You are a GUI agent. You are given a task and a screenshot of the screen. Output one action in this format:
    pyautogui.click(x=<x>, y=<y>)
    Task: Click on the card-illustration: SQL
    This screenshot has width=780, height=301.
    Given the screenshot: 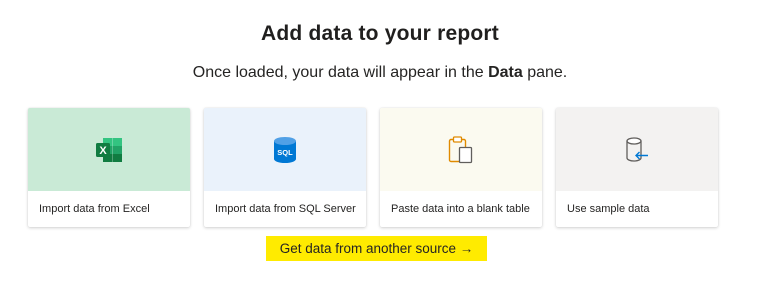 What is the action you would take?
    pyautogui.click(x=285, y=149)
    